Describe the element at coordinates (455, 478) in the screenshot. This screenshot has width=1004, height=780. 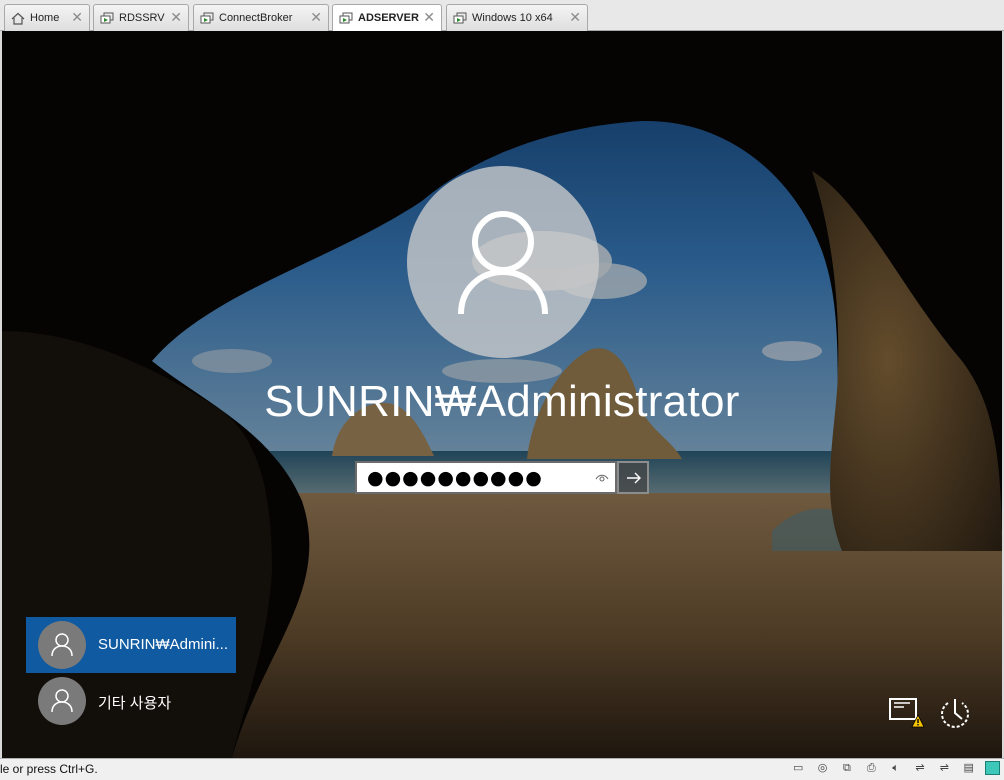
I see `password-value: ●●●●●●●●●●` at that location.